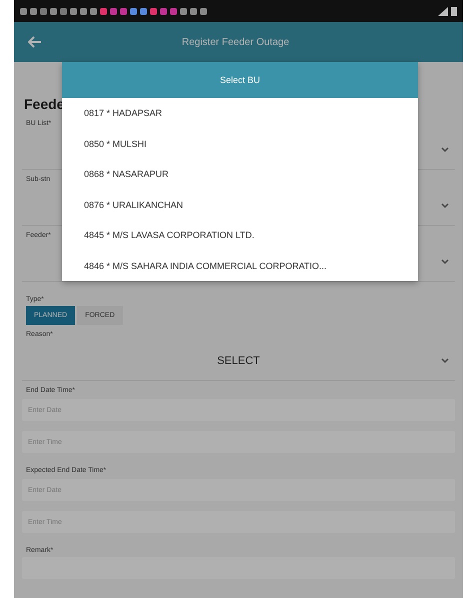 The height and width of the screenshot is (598, 467). What do you see at coordinates (443, 11) in the screenshot?
I see `signal-icon` at bounding box center [443, 11].